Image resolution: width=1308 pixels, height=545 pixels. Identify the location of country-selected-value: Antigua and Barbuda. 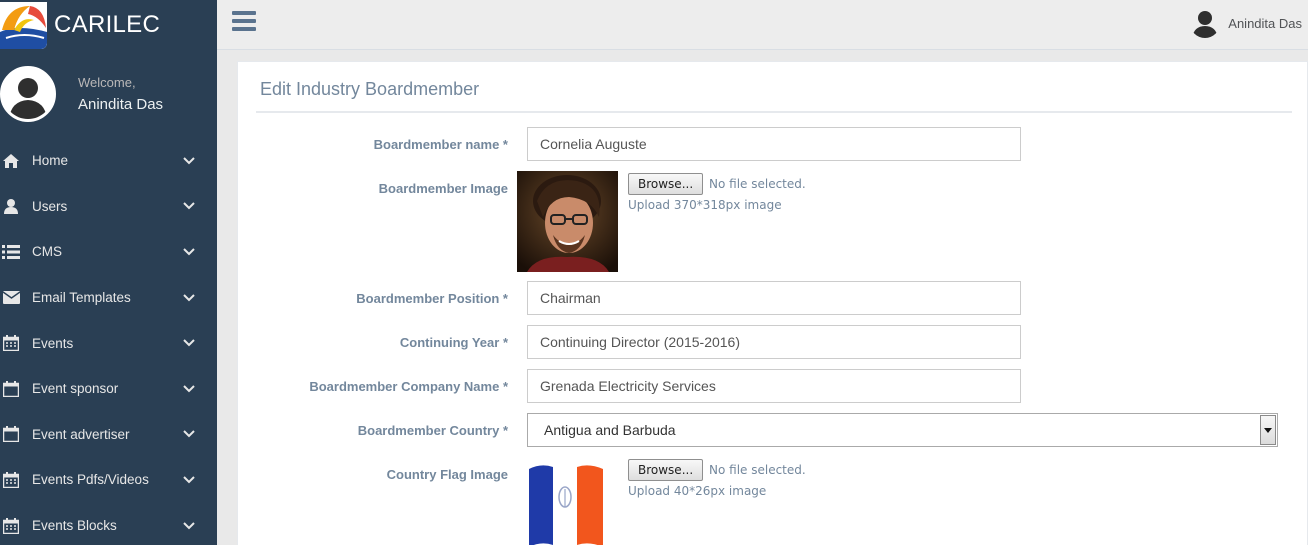
(610, 430).